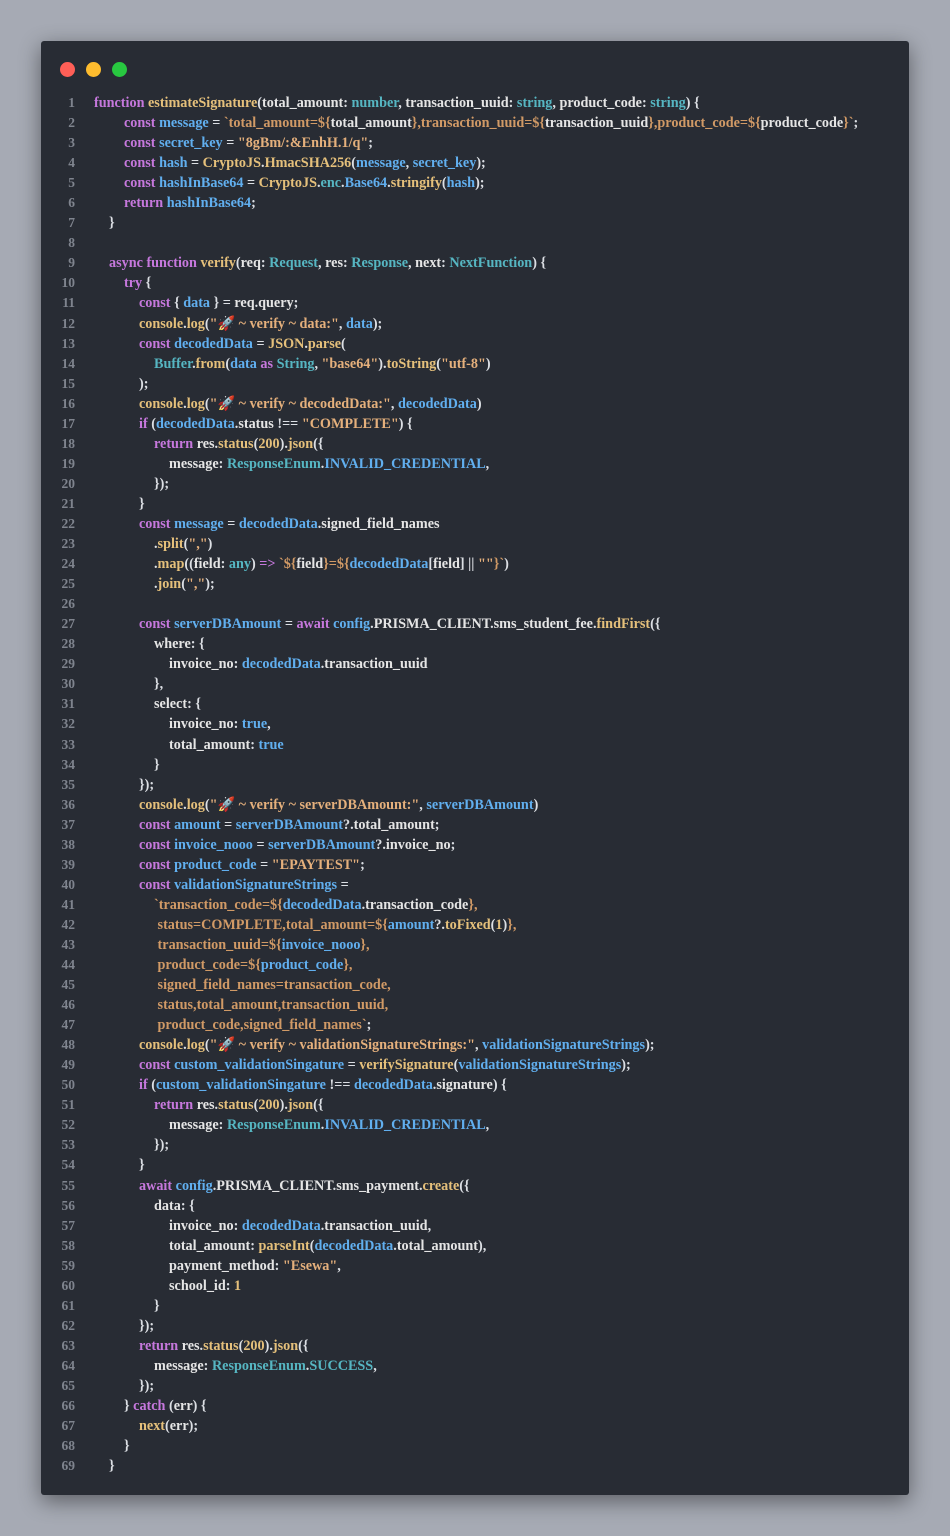 This screenshot has width=950, height=1536. Describe the element at coordinates (222, 1265) in the screenshot. I see `code-token: payment_method` at that location.